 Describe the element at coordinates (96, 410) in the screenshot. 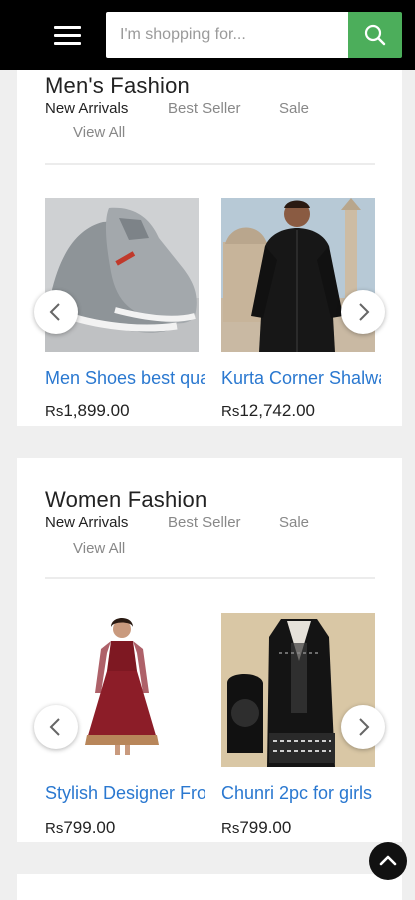

I see `price-value: 1,899.00` at that location.